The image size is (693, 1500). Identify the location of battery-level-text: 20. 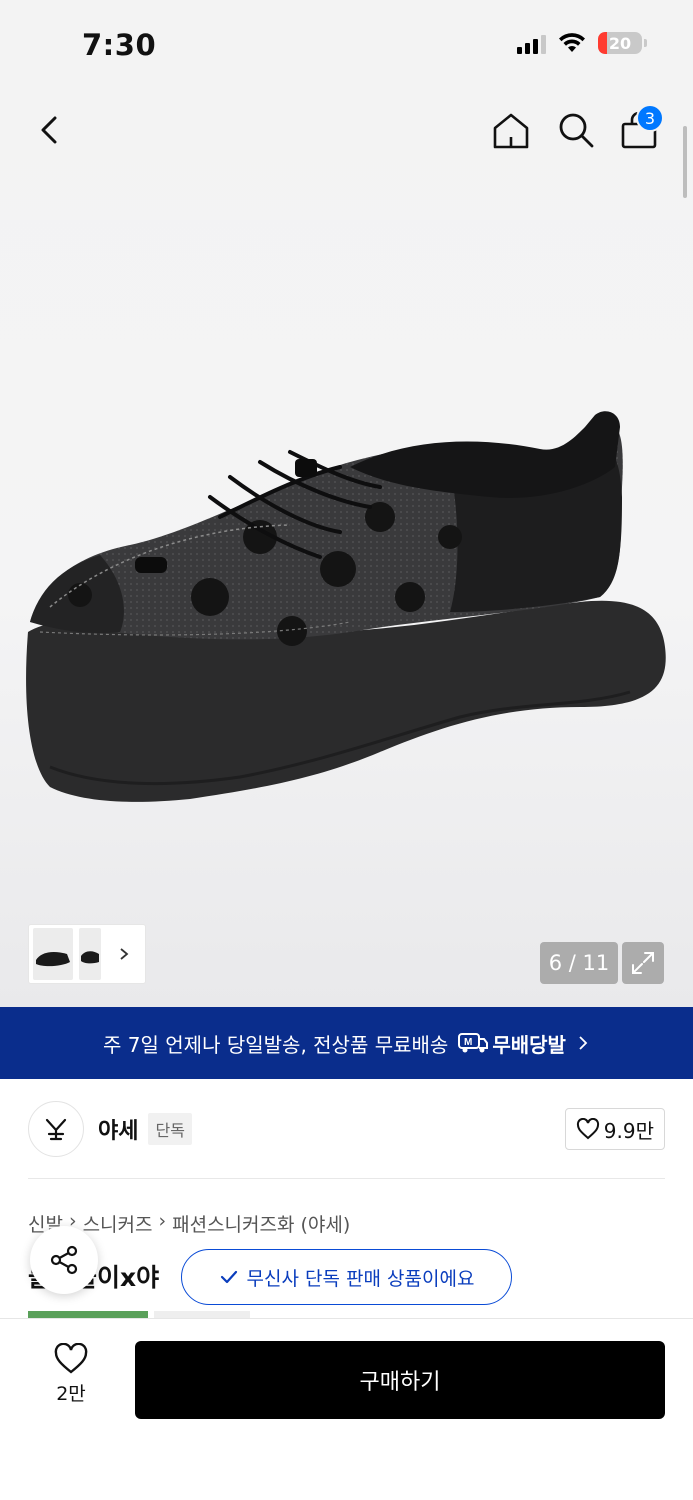
(620, 43).